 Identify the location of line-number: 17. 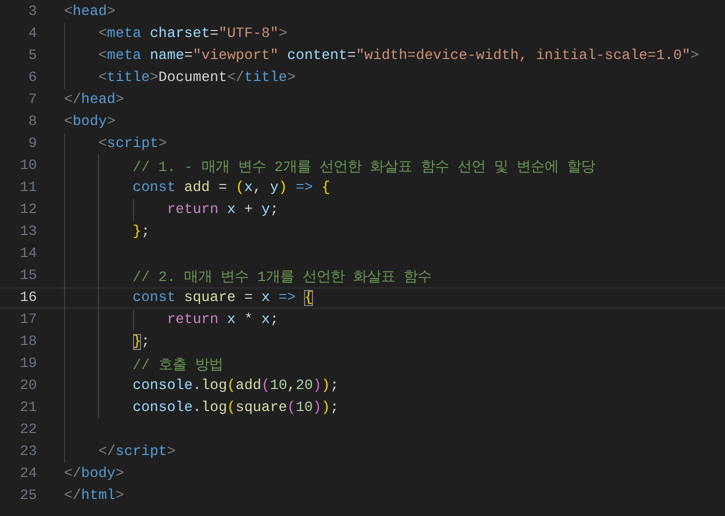
(27, 320).